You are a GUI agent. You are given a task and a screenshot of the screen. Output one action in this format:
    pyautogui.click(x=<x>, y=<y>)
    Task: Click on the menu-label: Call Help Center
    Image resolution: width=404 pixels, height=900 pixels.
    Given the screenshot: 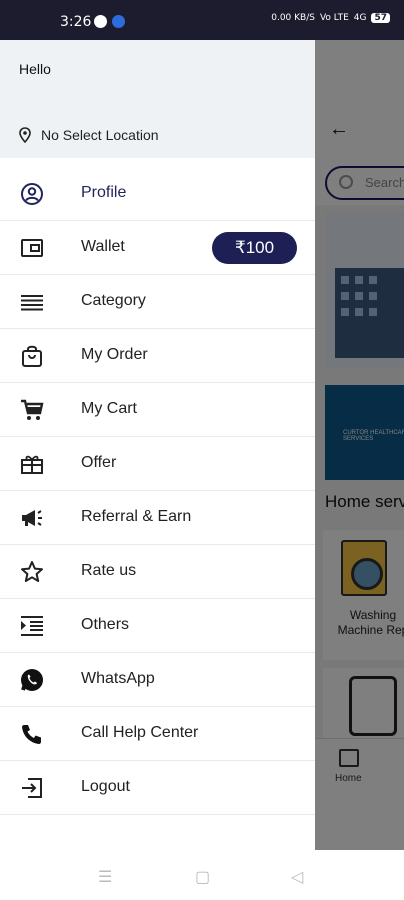 What is the action you would take?
    pyautogui.click(x=140, y=732)
    